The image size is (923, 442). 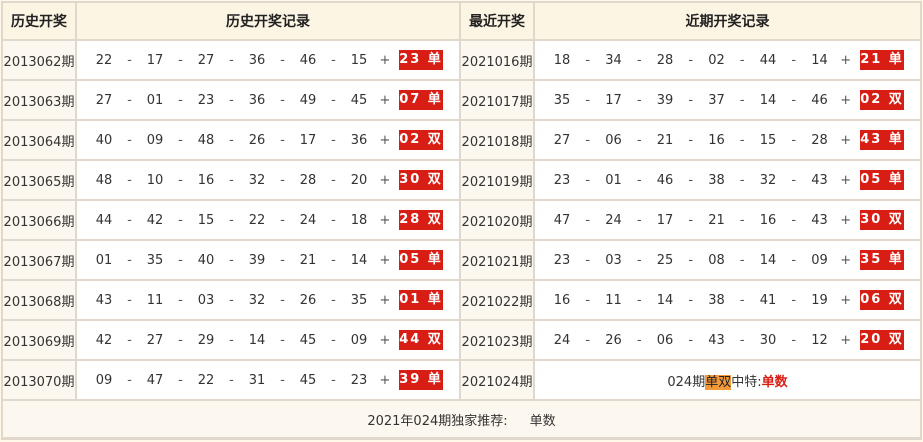 What do you see at coordinates (268, 260) in the screenshot?
I see `number-sequence: 01-35-40-39-21-14 +05 单` at bounding box center [268, 260].